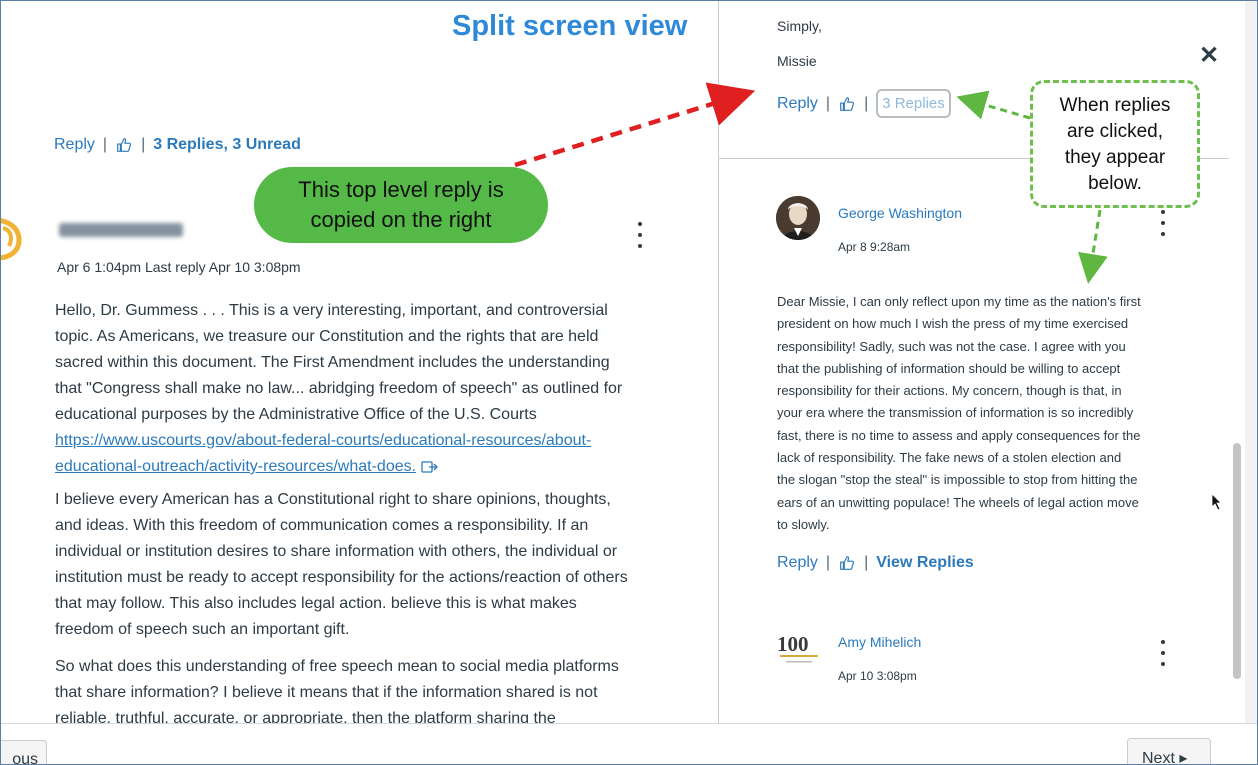 This screenshot has height=765, width=1258. I want to click on reply-actions: Reply | | View Replies, so click(875, 563).